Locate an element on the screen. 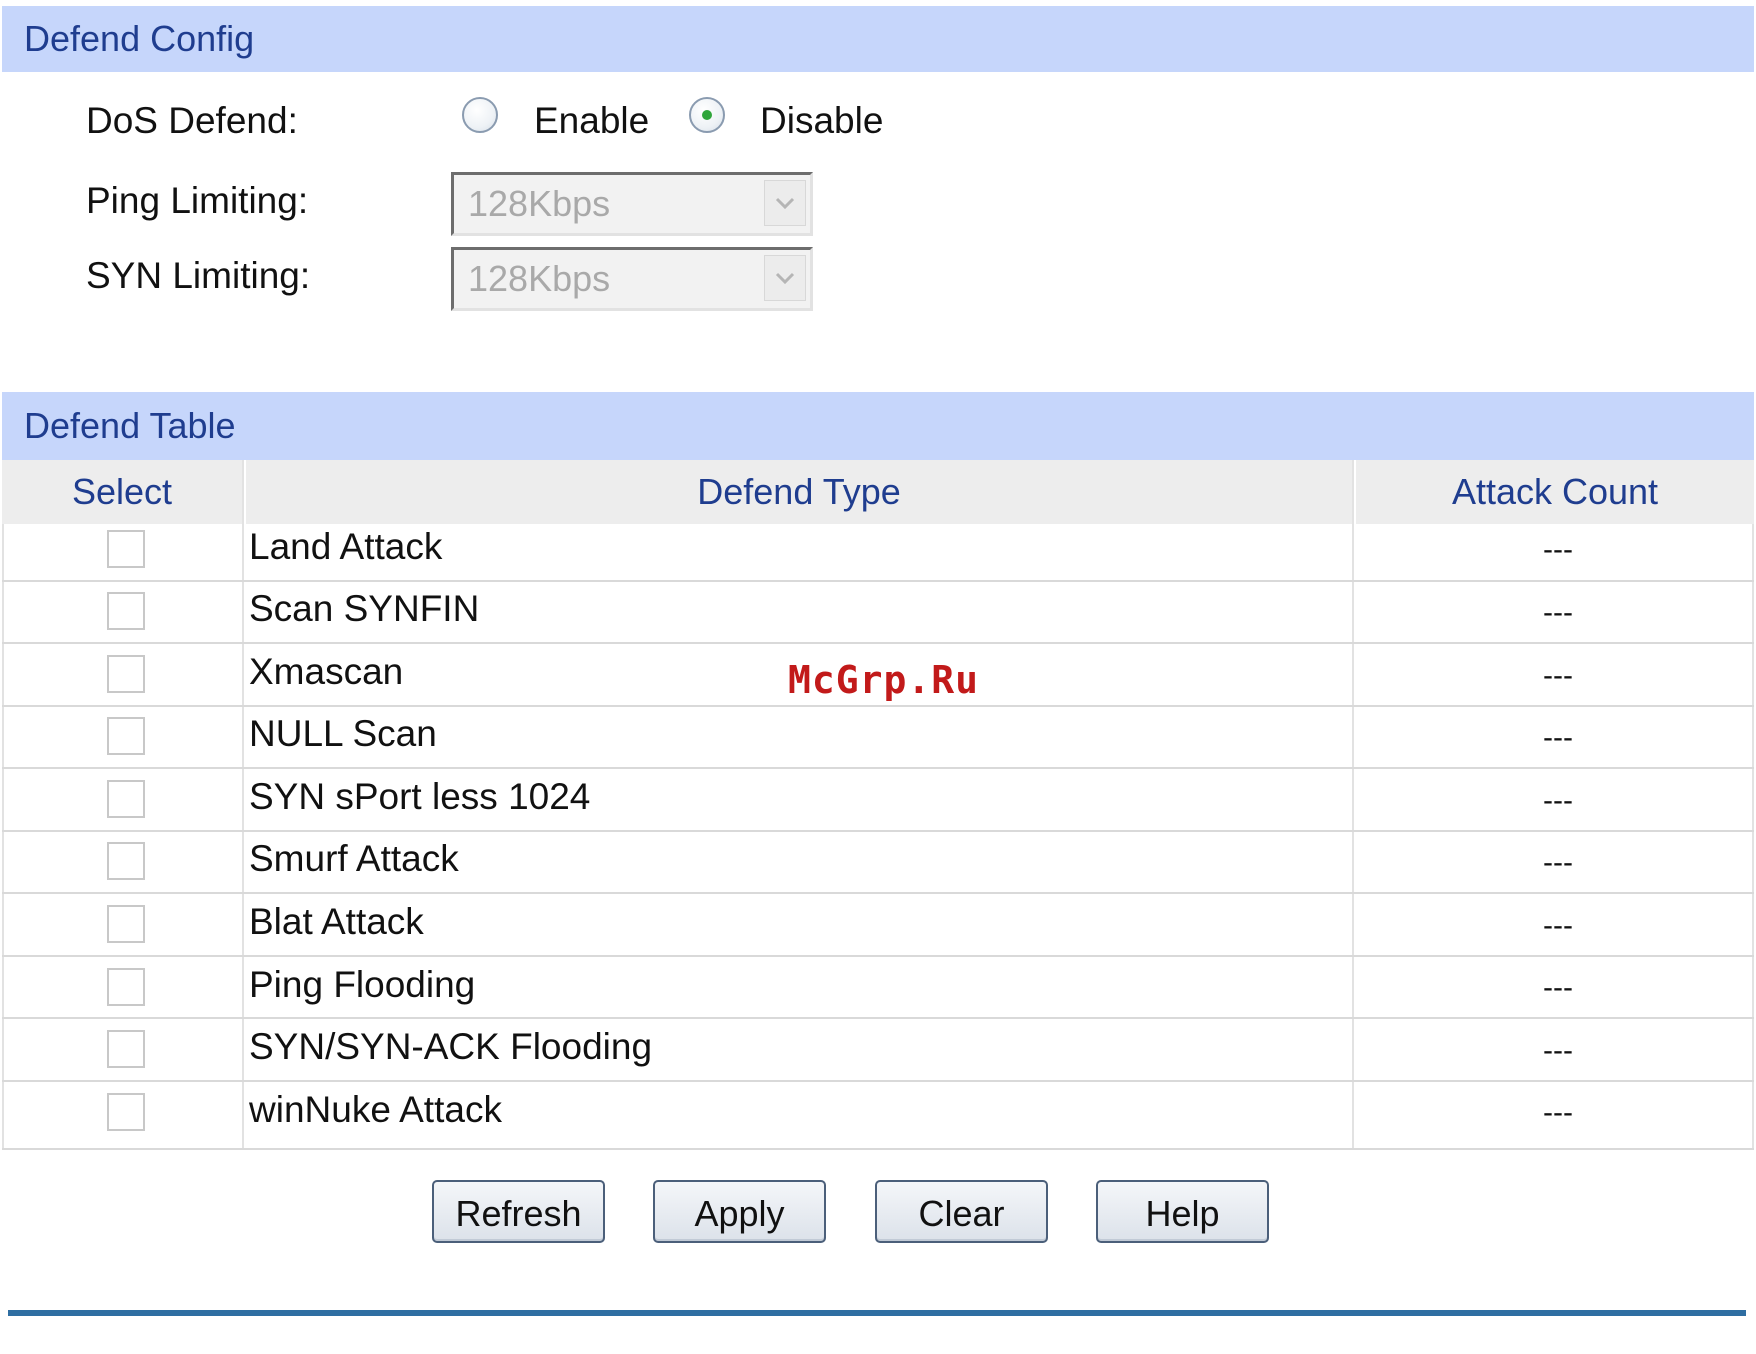 The image size is (1756, 1354). dos-disable-radio is located at coordinates (707, 115).